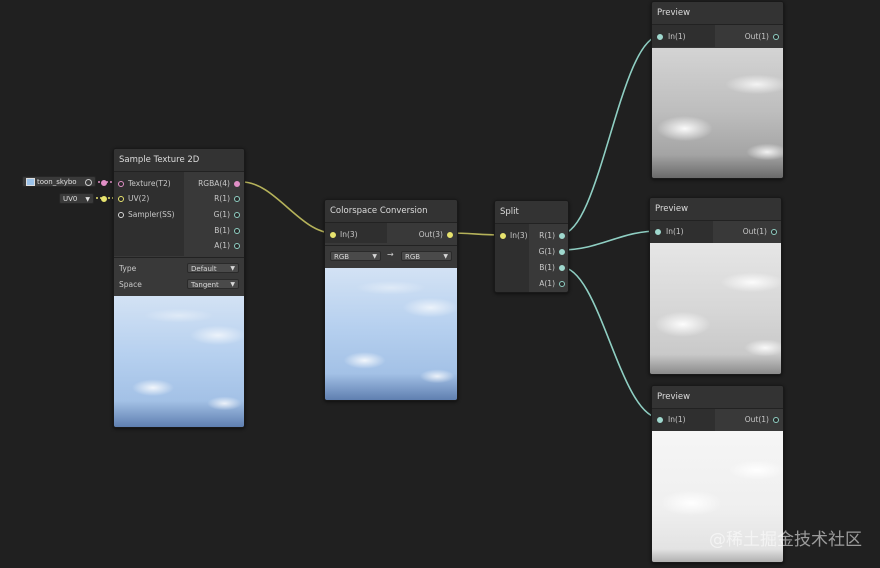 The width and height of the screenshot is (880, 568). I want to click on preview-node-r: Preview In(1) Out(1), so click(717, 90).